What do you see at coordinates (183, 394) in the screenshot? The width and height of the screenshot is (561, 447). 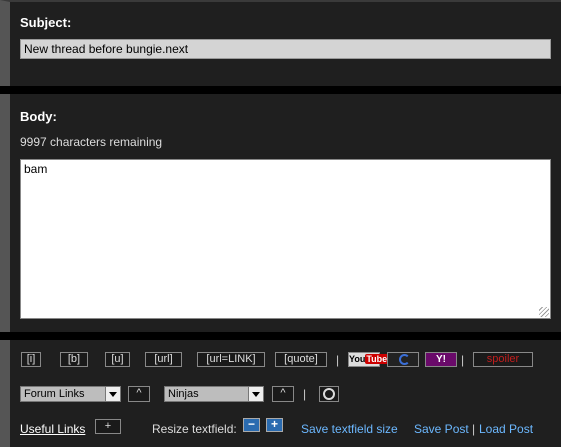 I see `ninjas-select-value: Ninjas` at bounding box center [183, 394].